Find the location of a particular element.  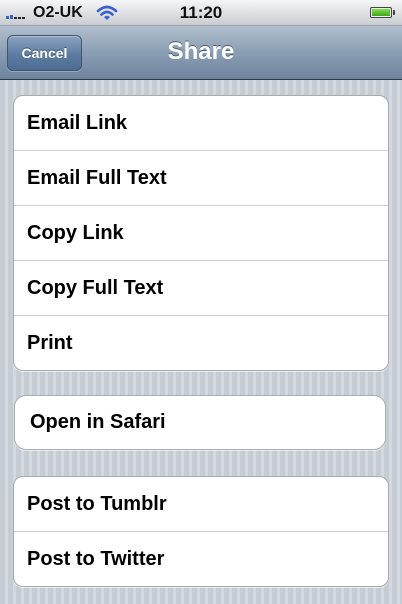

open-in-safari-item: Open in Safari is located at coordinates (200, 422).